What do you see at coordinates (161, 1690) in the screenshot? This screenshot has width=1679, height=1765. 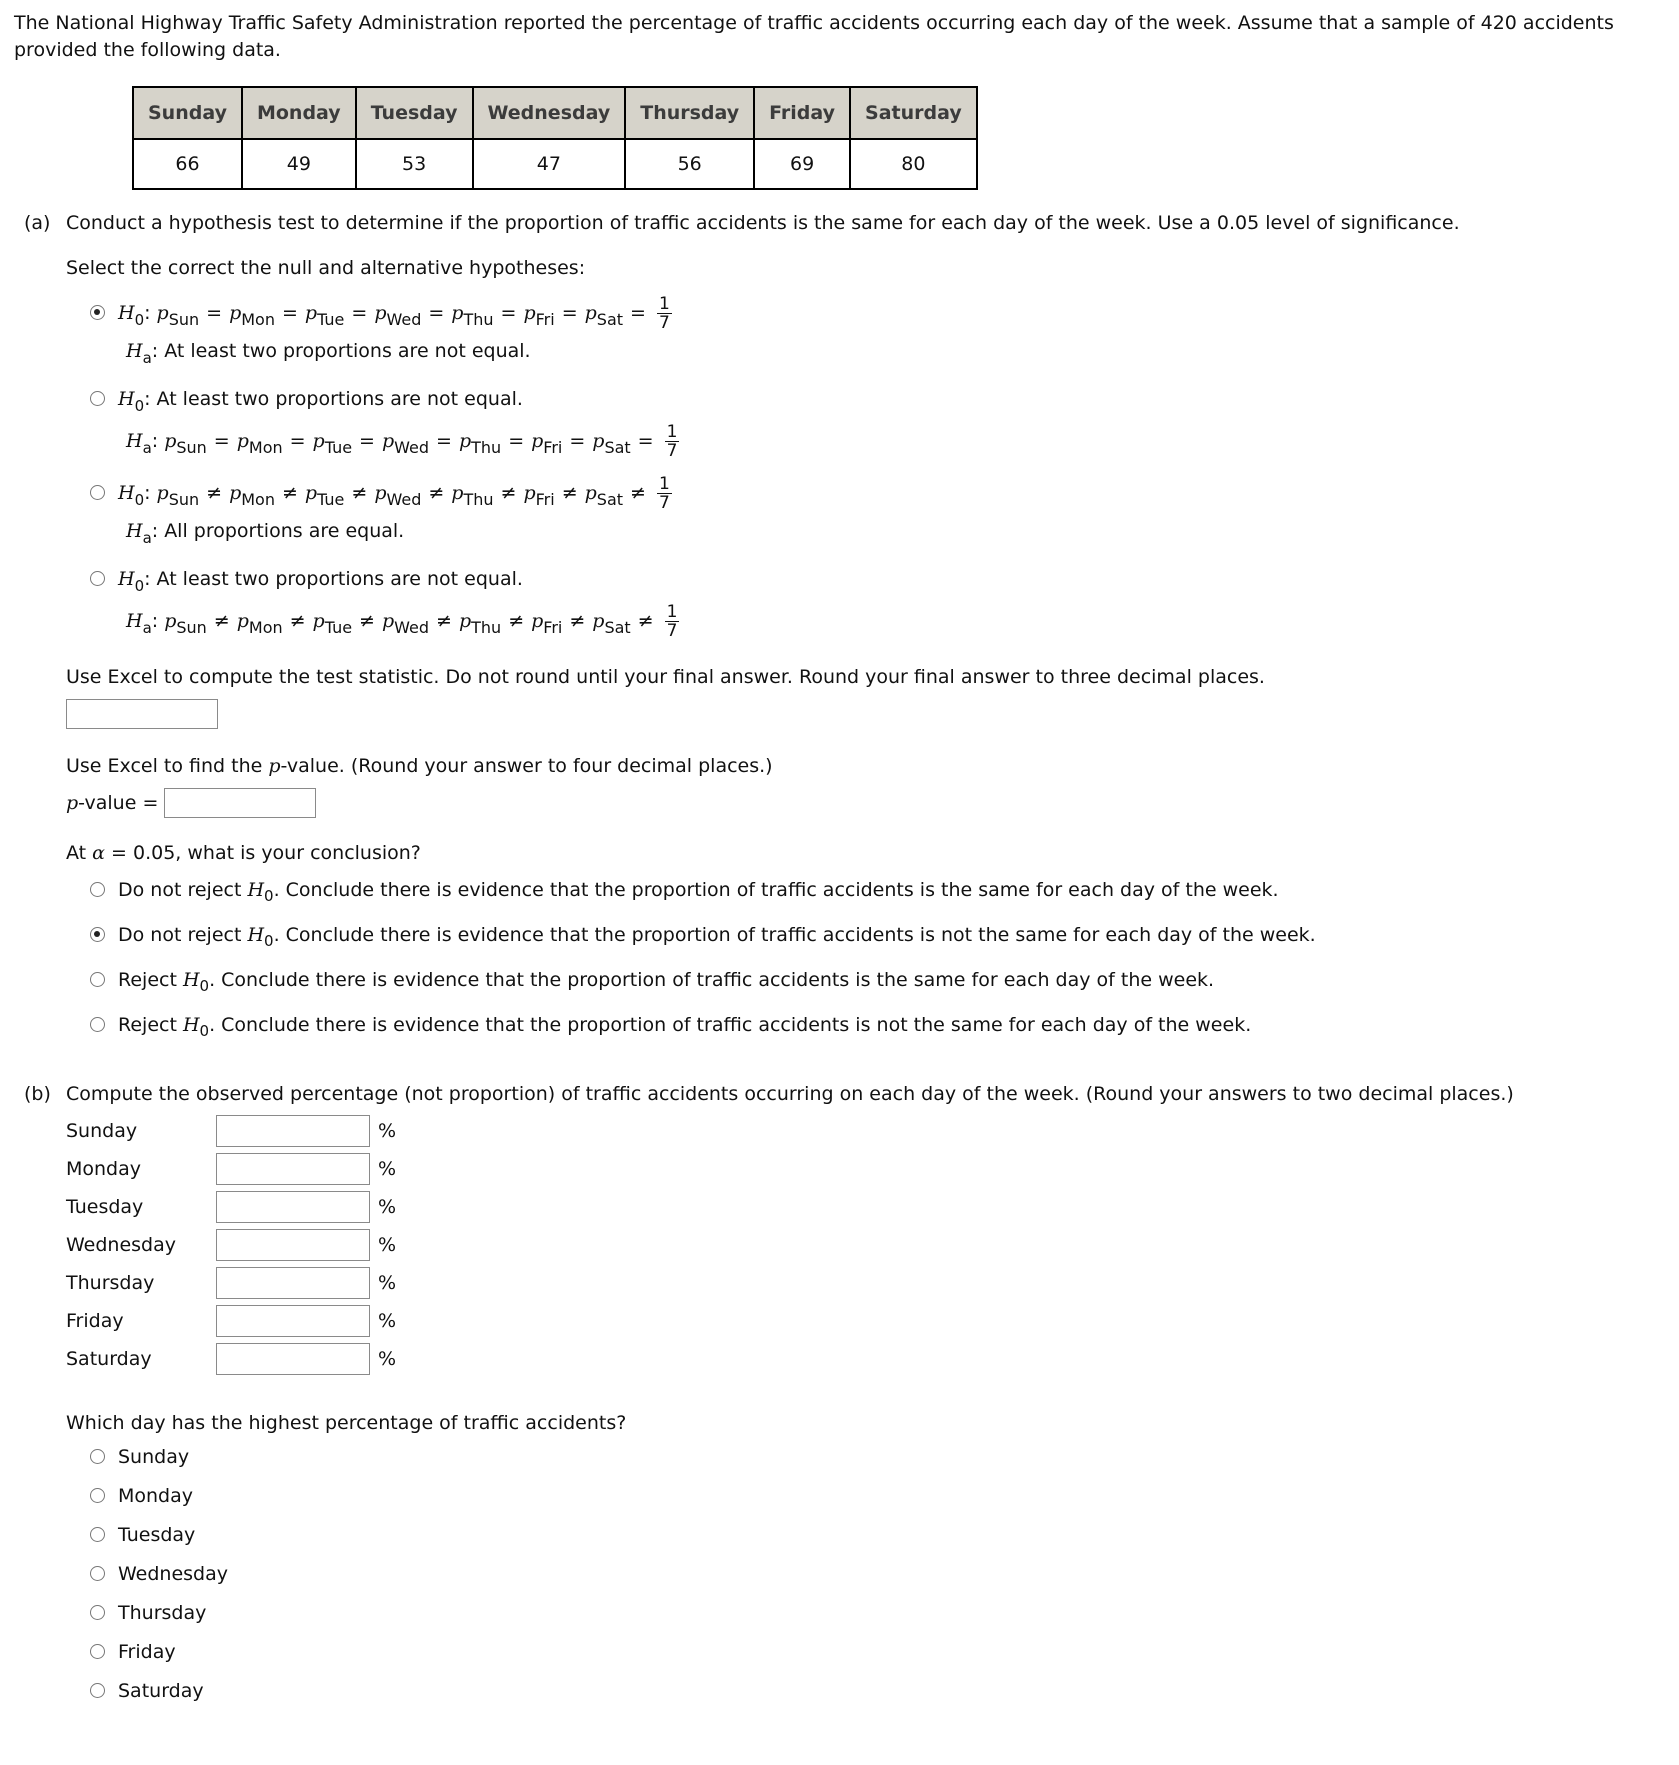 I see `day-option-label: Saturday` at bounding box center [161, 1690].